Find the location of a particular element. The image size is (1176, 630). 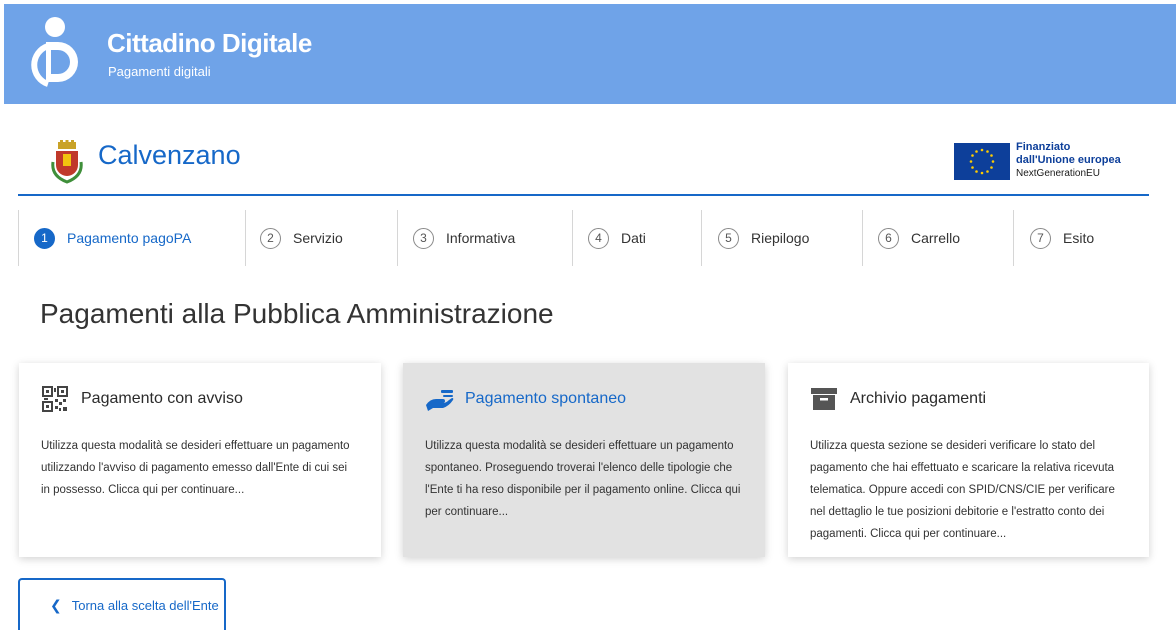

card-header: Archivio pagamenti is located at coordinates (968, 399).